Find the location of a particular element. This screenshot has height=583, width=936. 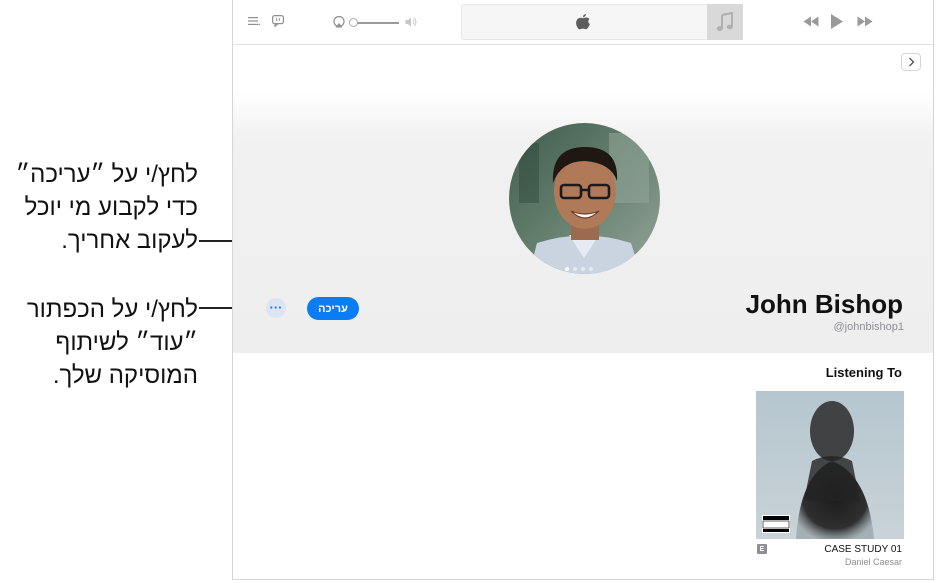

music-note-icon is located at coordinates (725, 22).